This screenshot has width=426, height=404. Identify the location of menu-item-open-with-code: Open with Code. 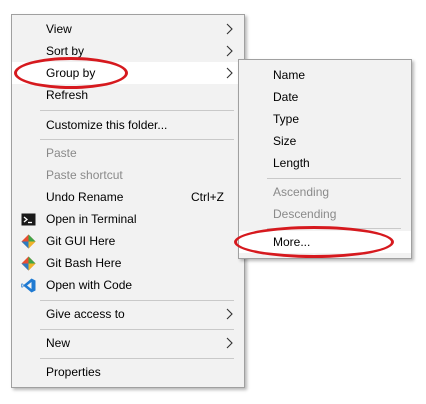
(128, 285).